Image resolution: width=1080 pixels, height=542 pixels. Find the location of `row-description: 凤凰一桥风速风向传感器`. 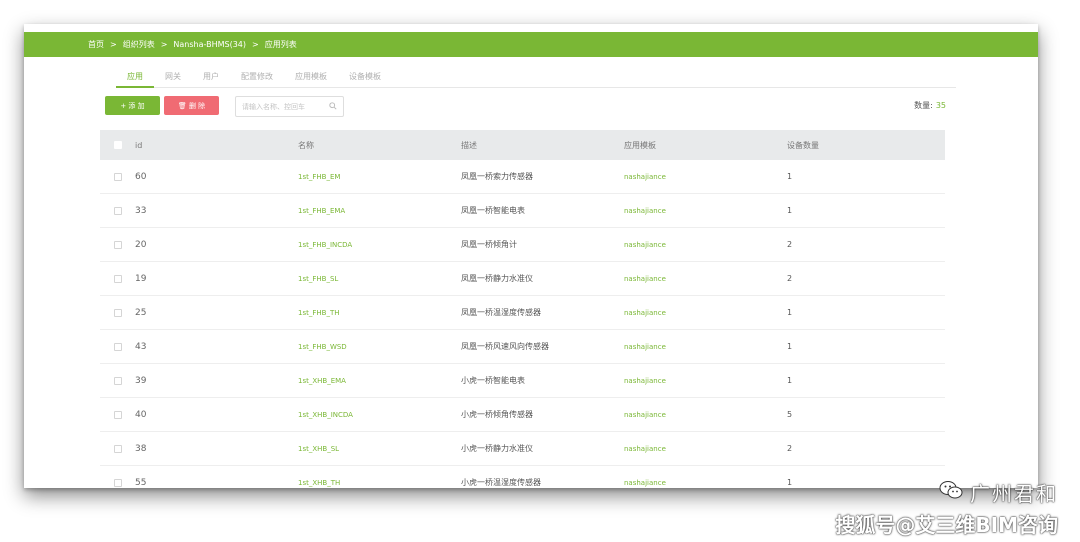

row-description: 凤凰一桥风速风向传感器 is located at coordinates (505, 346).